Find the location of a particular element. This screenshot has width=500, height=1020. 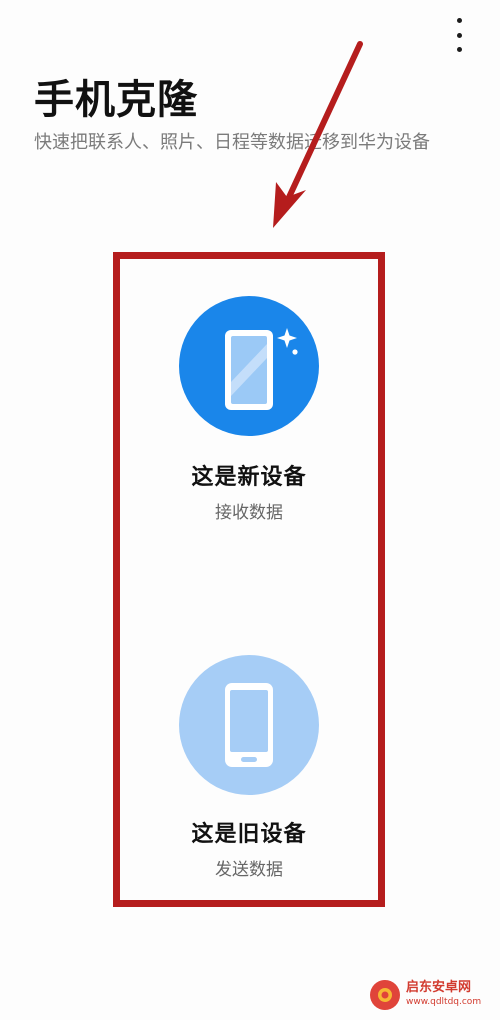

page-title: 手机克隆 is located at coordinates (116, 100).